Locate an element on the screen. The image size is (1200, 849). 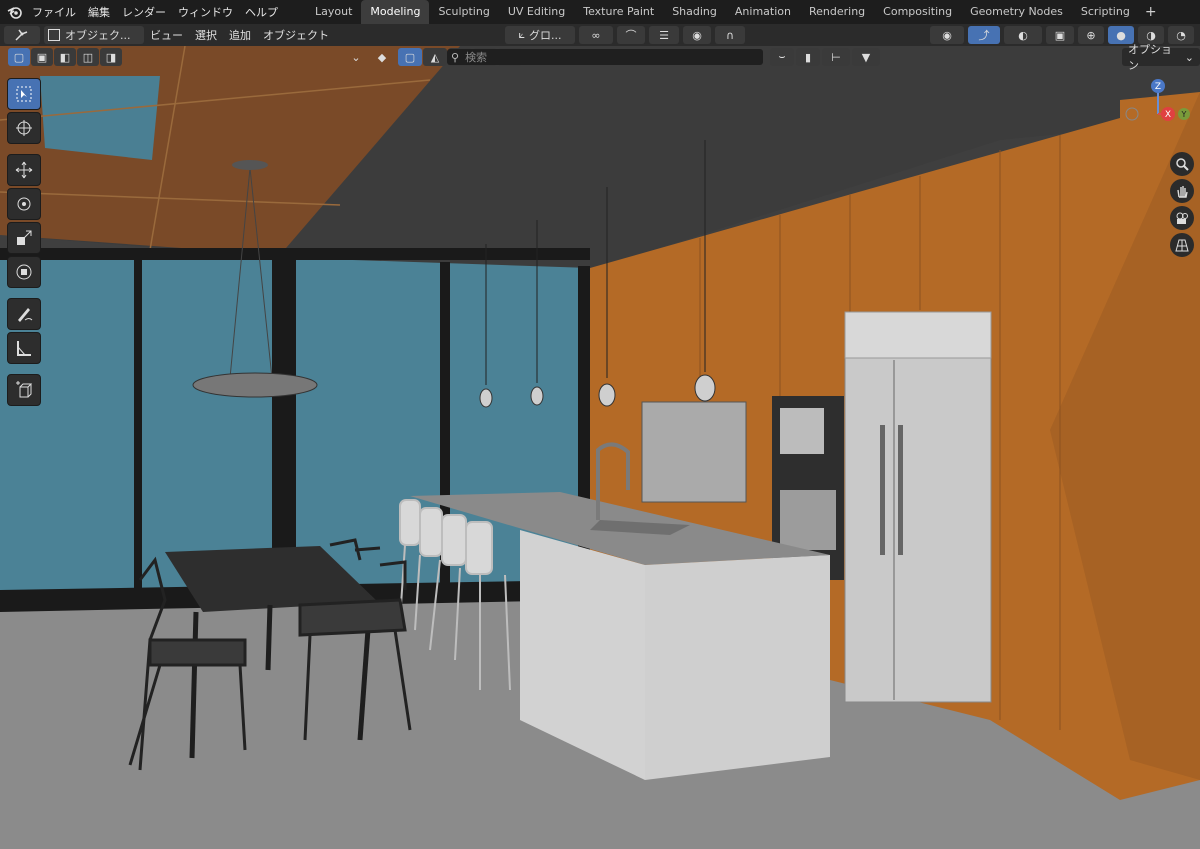
annotate-icon is located at coordinates (24, 314).